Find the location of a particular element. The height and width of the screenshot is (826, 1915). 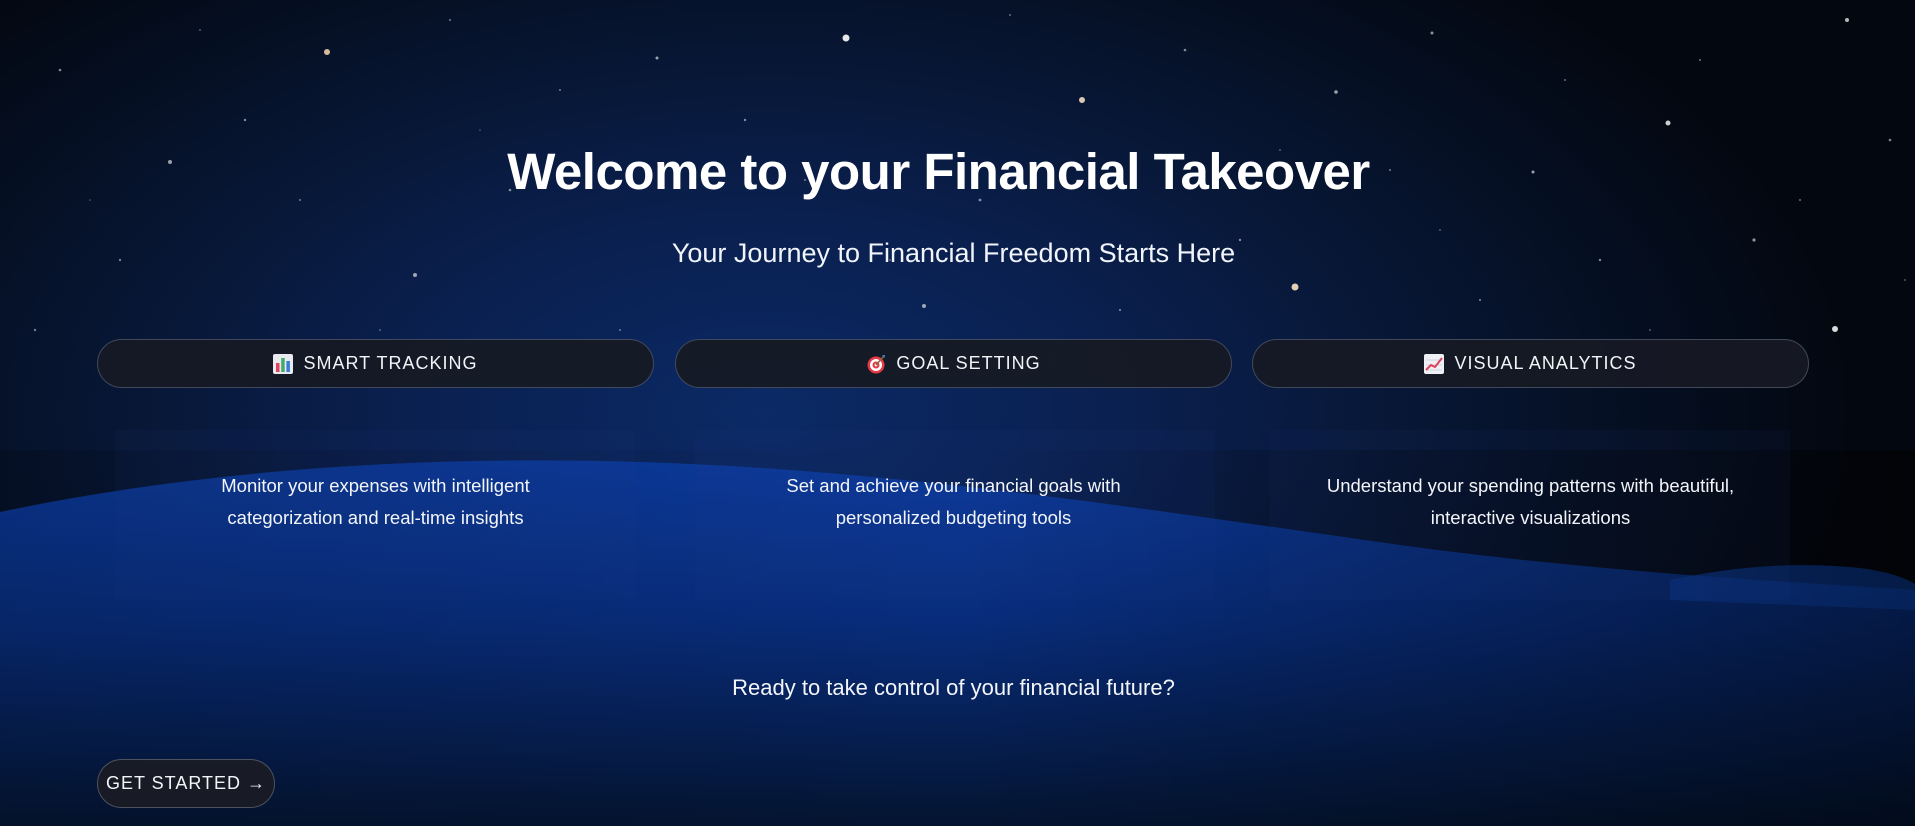

goal-setting-label: GOAL SETTING is located at coordinates (968, 363).